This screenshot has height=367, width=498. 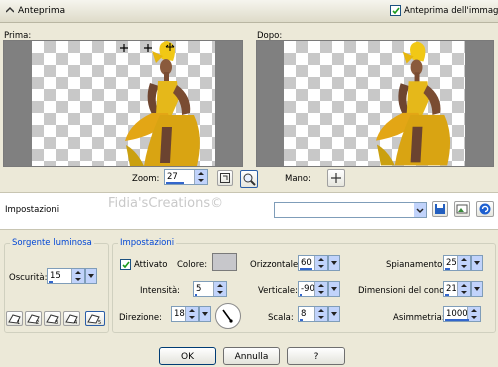 I want to click on asymmetry-value: 1000, so click(x=457, y=314).